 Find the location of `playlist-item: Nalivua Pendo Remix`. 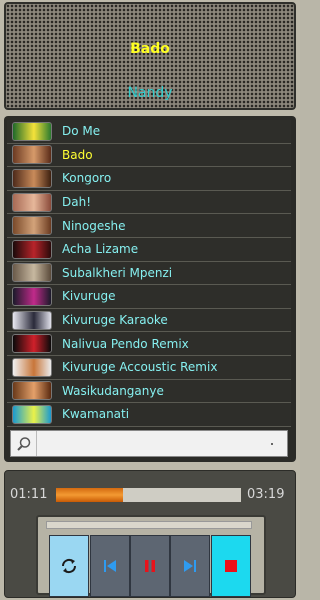

playlist-item: Nalivua Pendo Remix is located at coordinates (149, 344).